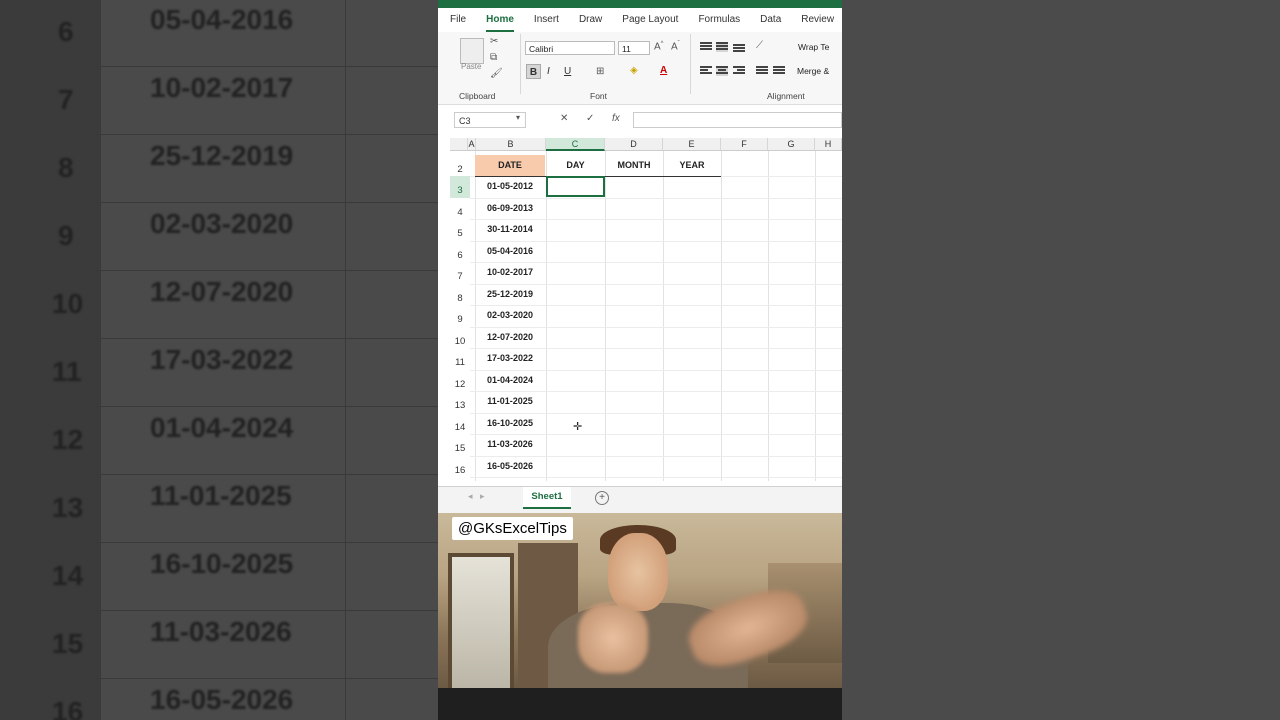 The width and height of the screenshot is (1280, 720). I want to click on row-header-15: 15, so click(460, 445).